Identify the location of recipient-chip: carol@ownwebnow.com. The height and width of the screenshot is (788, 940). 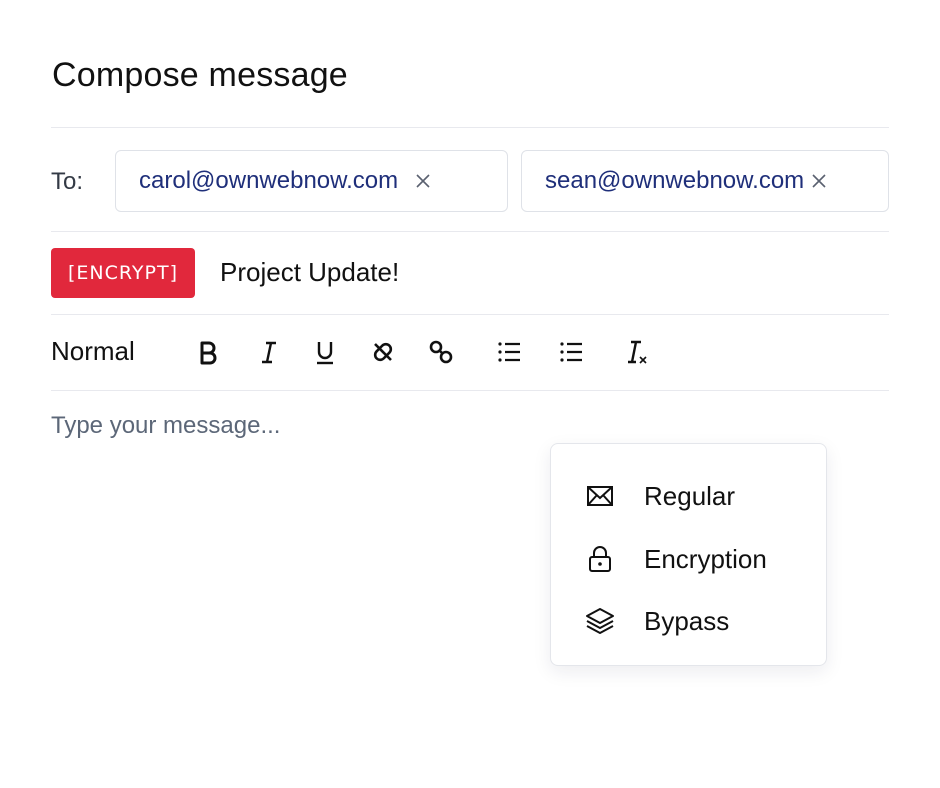
(311, 181).